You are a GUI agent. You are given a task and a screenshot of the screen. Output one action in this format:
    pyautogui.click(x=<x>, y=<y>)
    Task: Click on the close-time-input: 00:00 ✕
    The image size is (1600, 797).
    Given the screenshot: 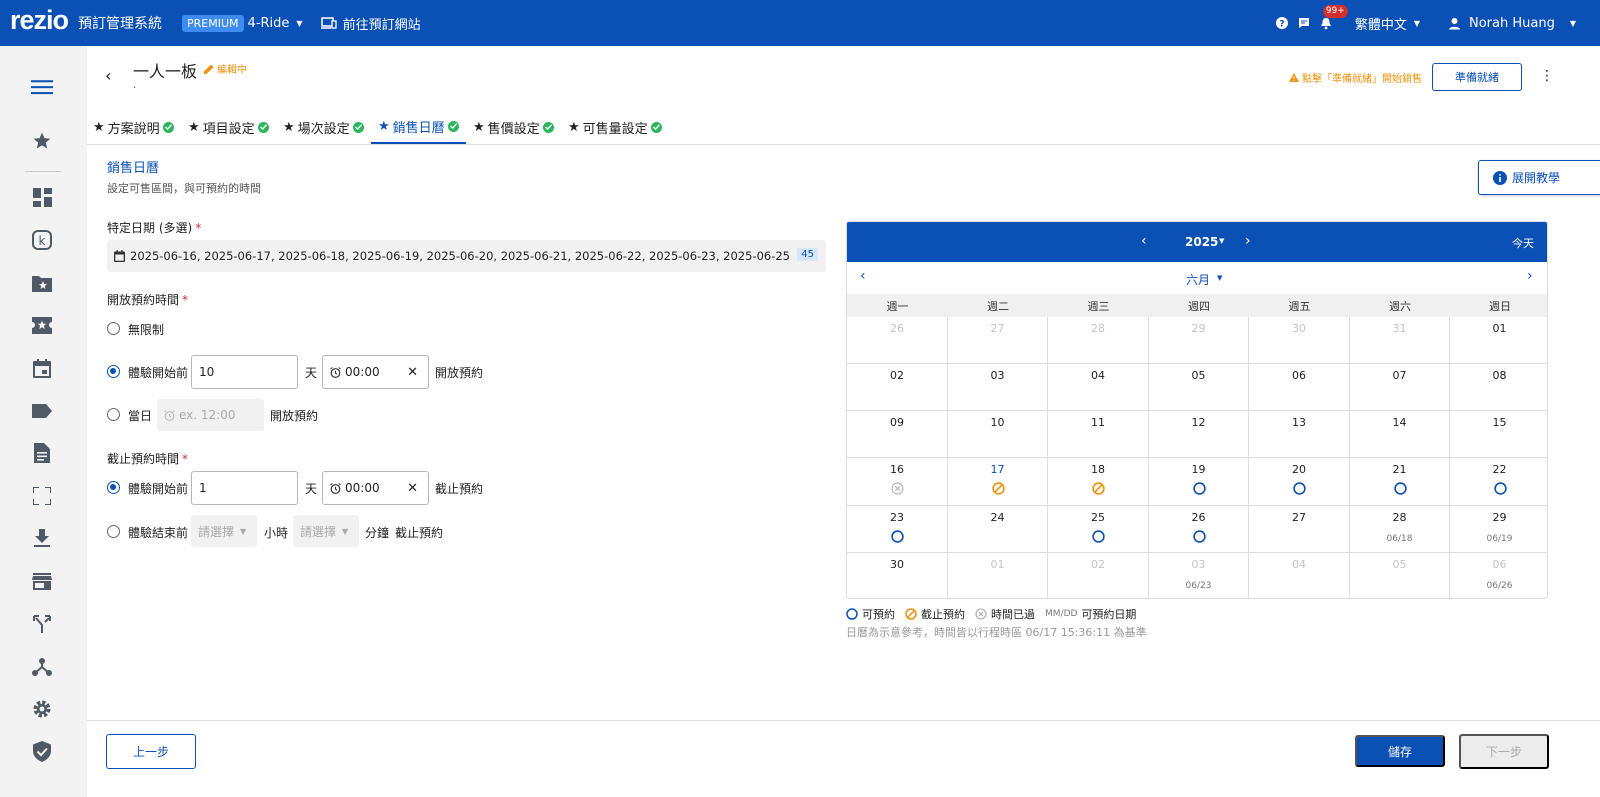 What is the action you would take?
    pyautogui.click(x=375, y=488)
    